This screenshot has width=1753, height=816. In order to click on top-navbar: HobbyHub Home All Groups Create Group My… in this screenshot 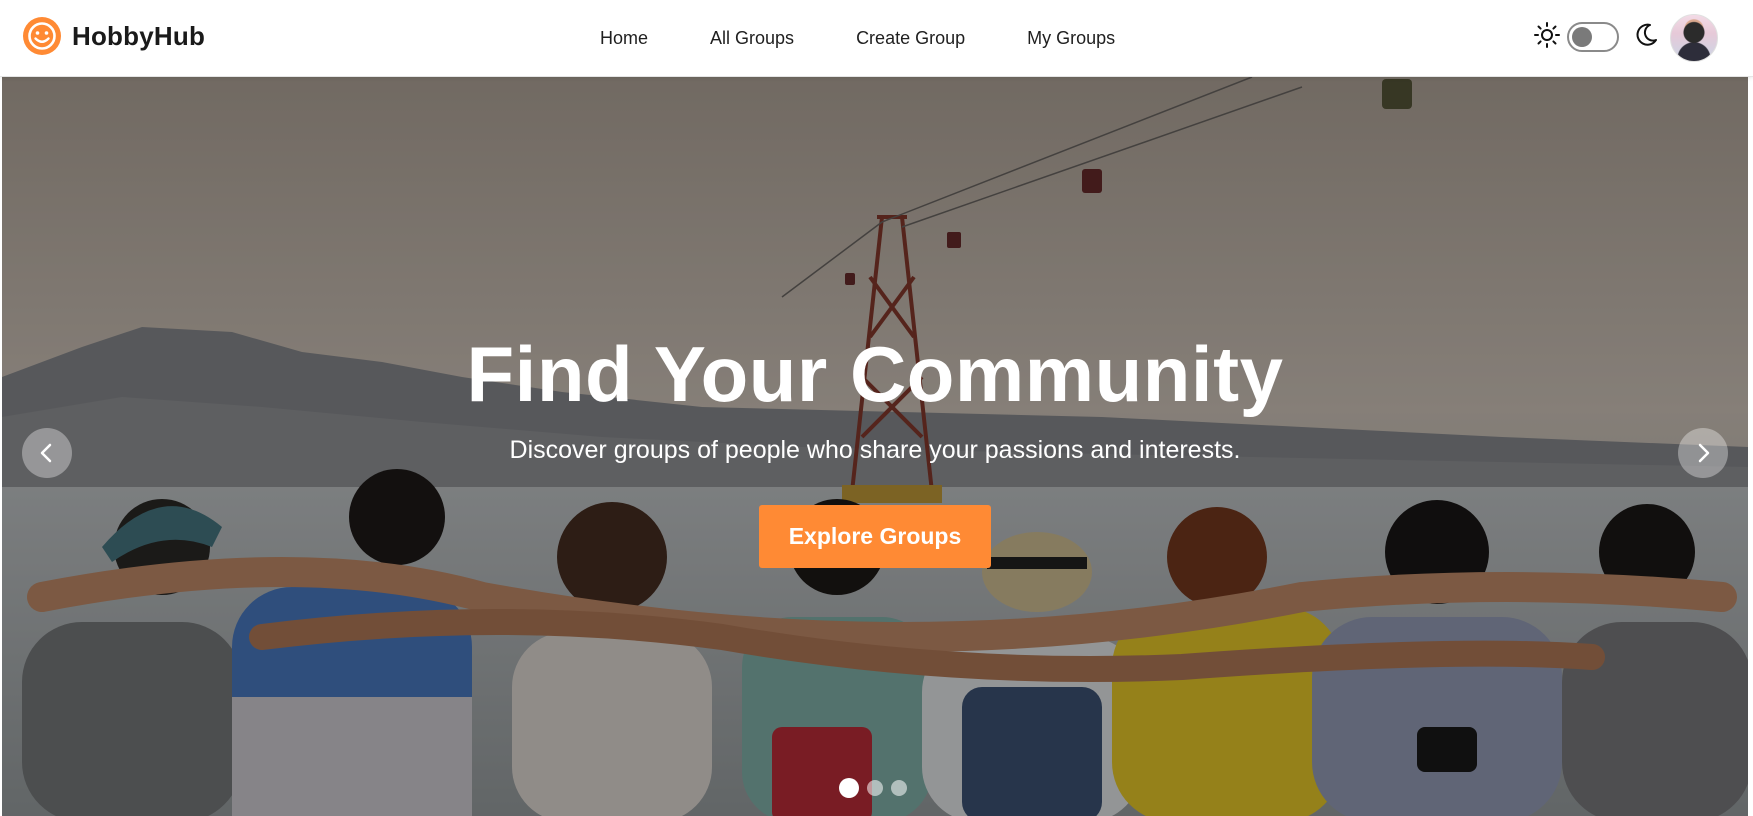, I will do `click(876, 38)`.